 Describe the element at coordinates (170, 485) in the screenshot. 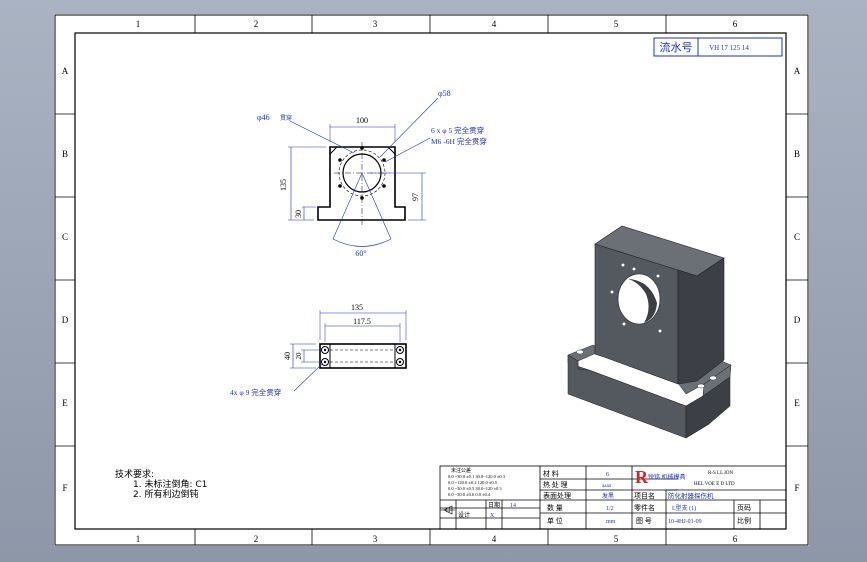

I see `notes-line: 1. 未标注倒角: C1` at that location.